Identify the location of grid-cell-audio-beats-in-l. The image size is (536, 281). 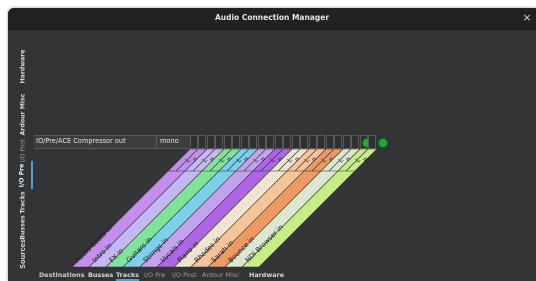
(194, 142).